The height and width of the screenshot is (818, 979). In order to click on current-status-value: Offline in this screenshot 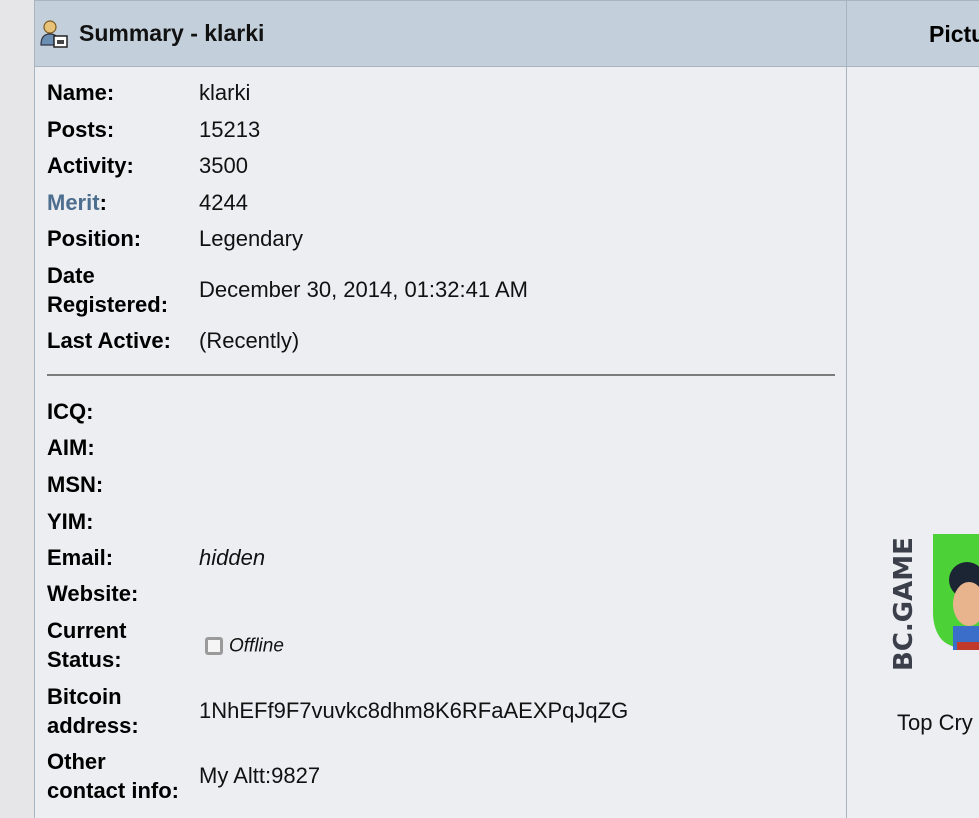, I will do `click(244, 645)`.